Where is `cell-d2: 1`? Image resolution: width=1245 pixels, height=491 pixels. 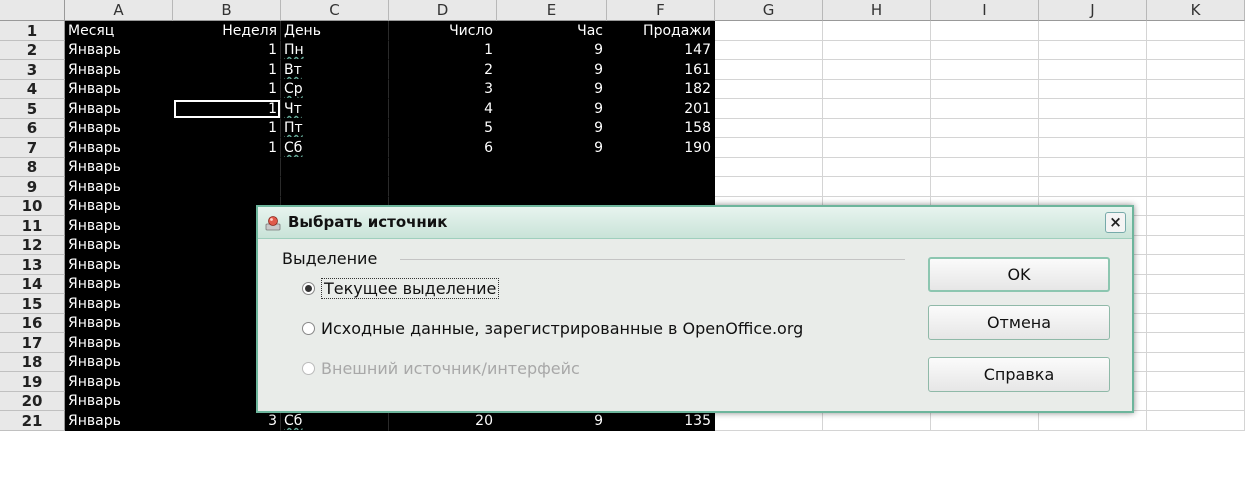
cell-d2: 1 is located at coordinates (443, 50).